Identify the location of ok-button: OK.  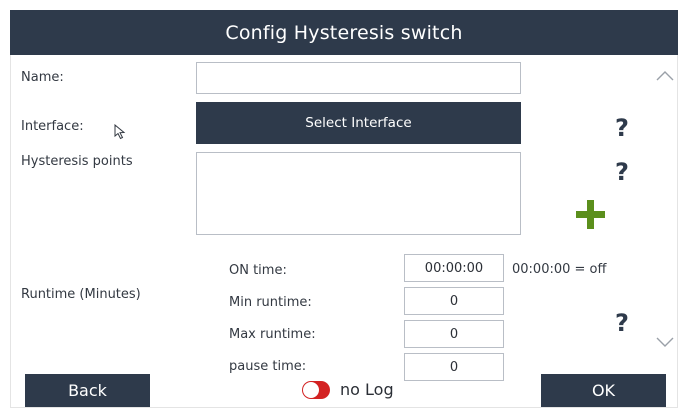
(603, 390).